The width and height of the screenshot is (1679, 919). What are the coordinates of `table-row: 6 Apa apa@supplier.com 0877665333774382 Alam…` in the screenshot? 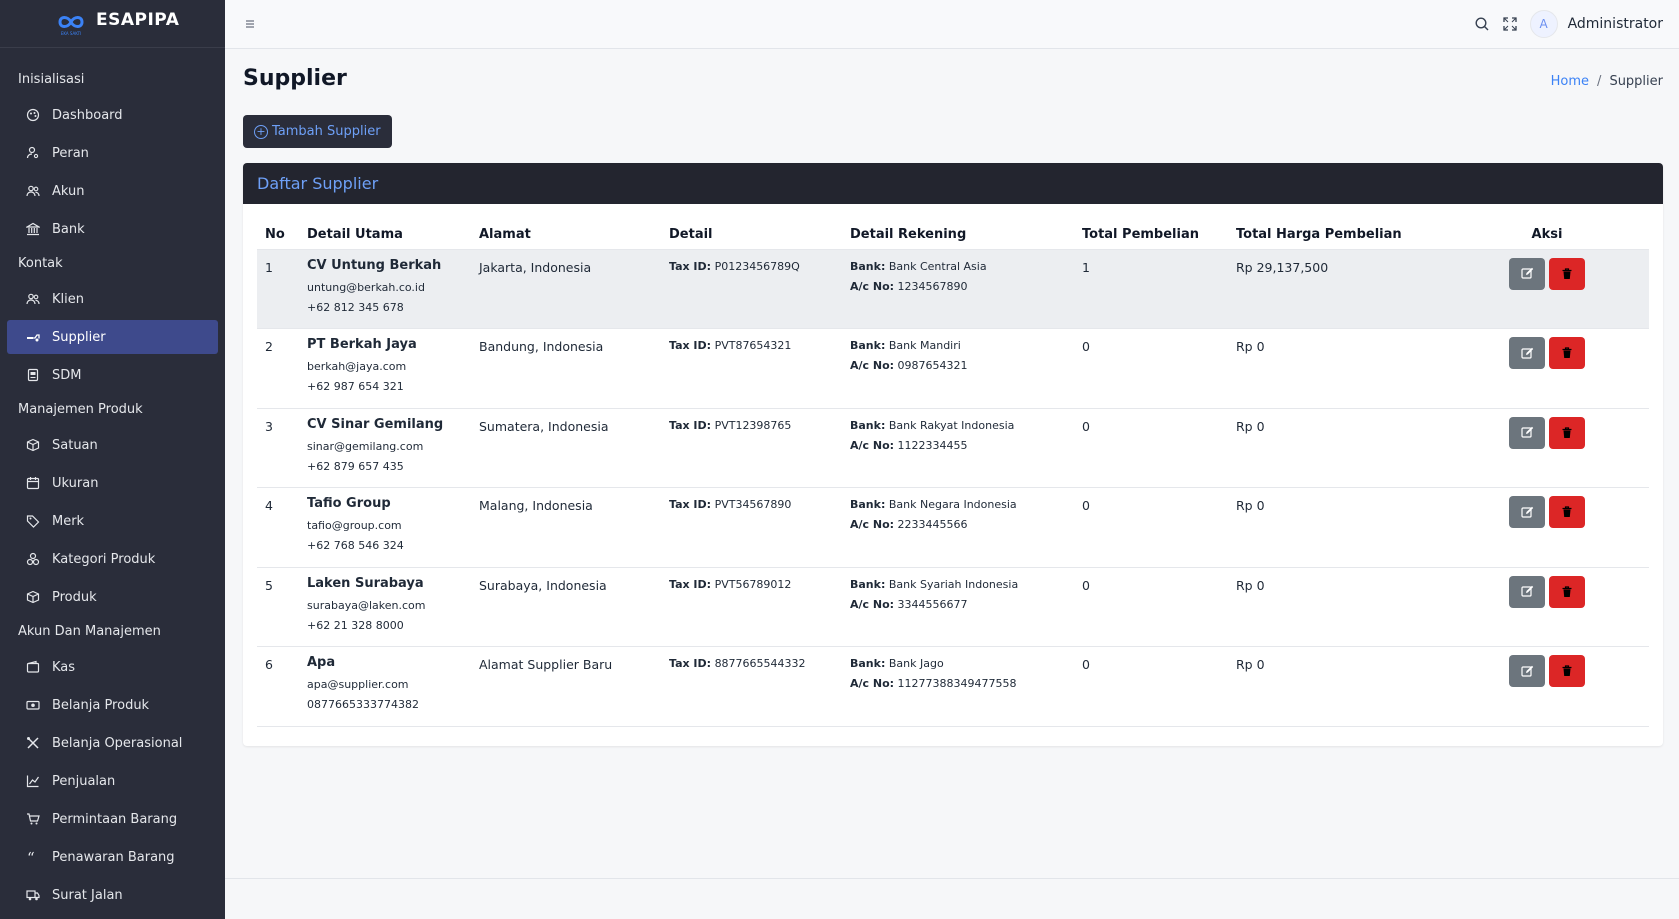 It's located at (953, 686).